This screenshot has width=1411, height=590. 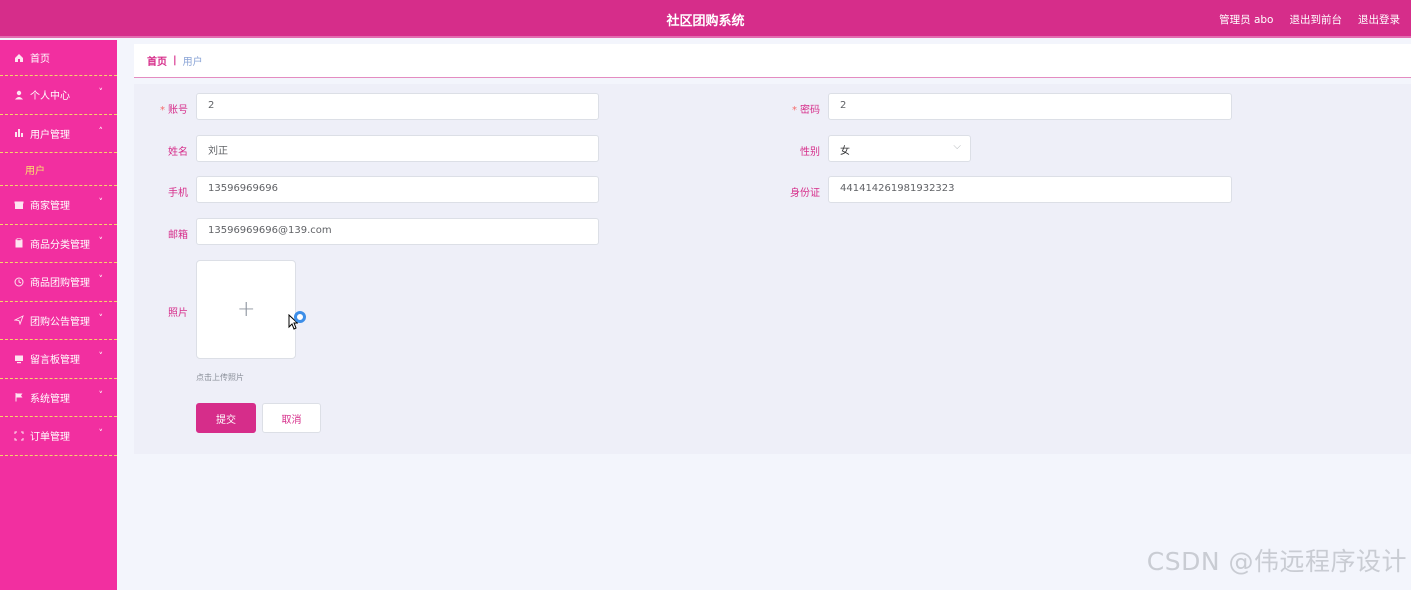 I want to click on account-label-text: 账号, so click(x=178, y=110).